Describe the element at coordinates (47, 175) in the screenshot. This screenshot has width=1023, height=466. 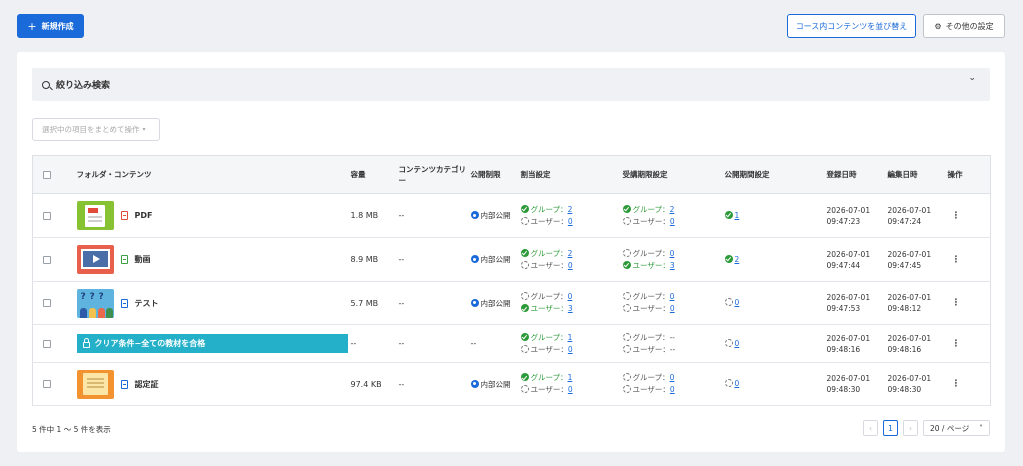
I see `select-all-checkbox` at that location.